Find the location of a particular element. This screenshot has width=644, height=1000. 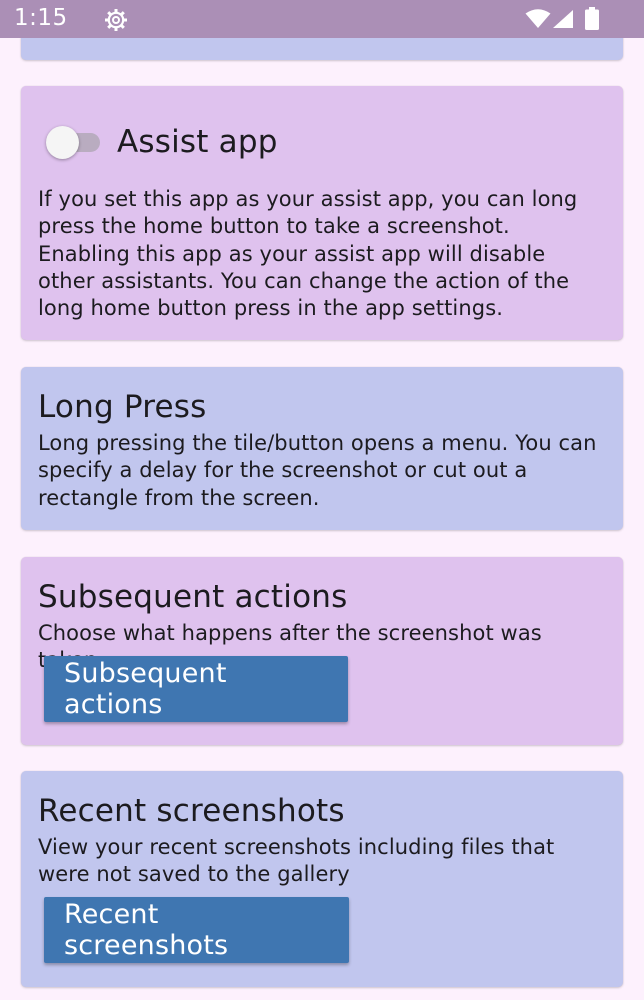

battery-icon is located at coordinates (592, 18).